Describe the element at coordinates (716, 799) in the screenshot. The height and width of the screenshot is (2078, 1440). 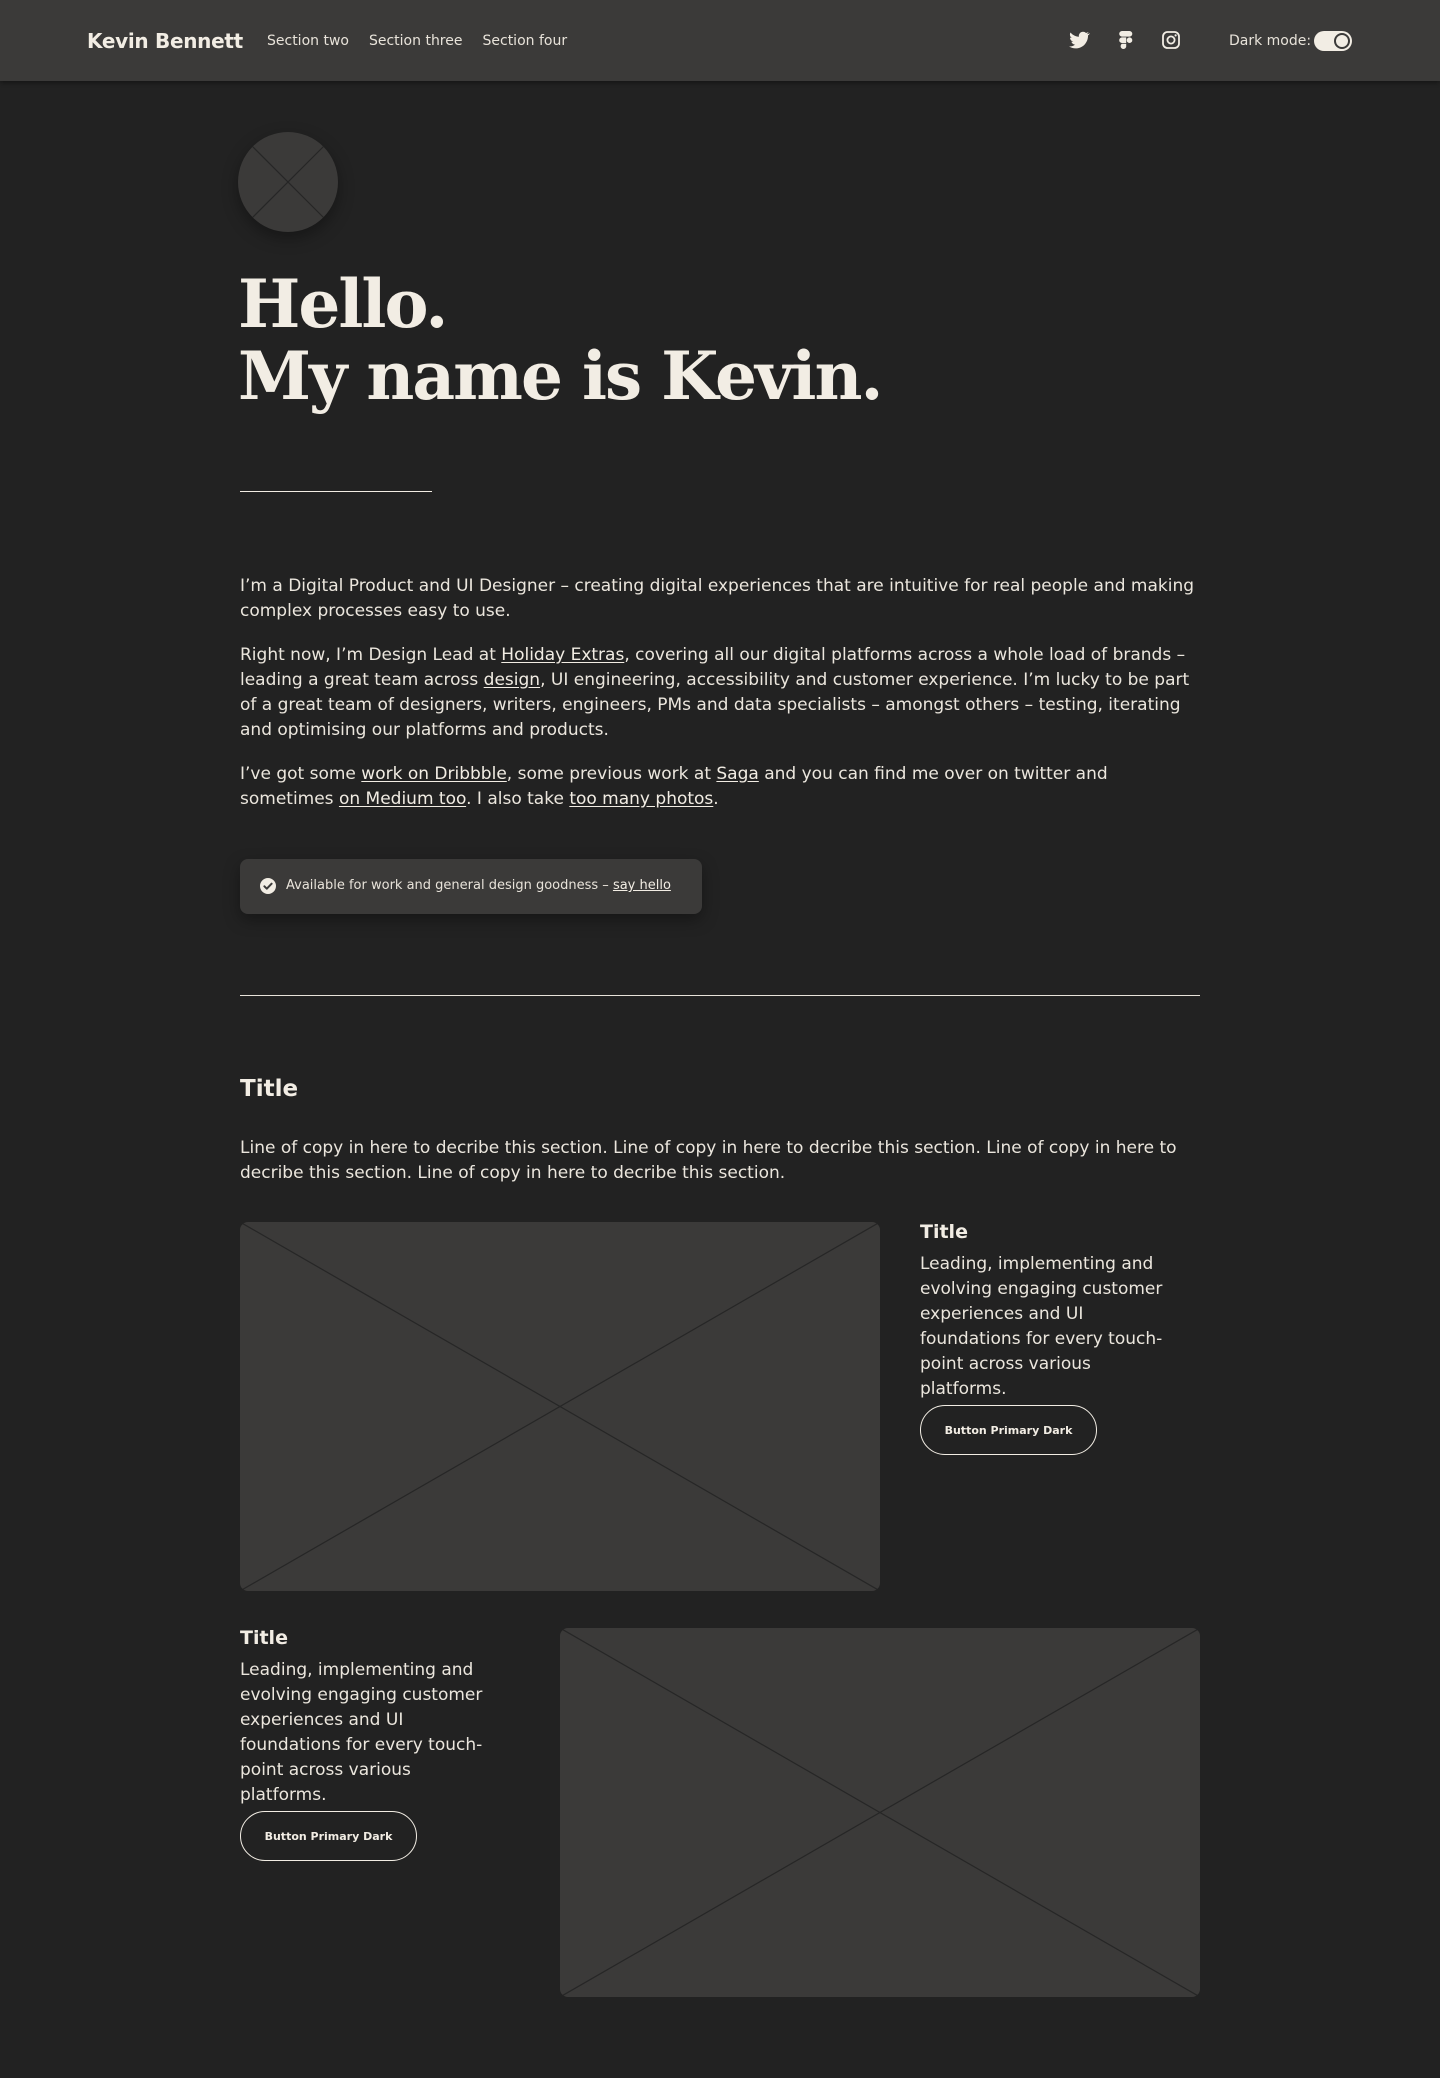
I see `intro-p3-text: .` at that location.